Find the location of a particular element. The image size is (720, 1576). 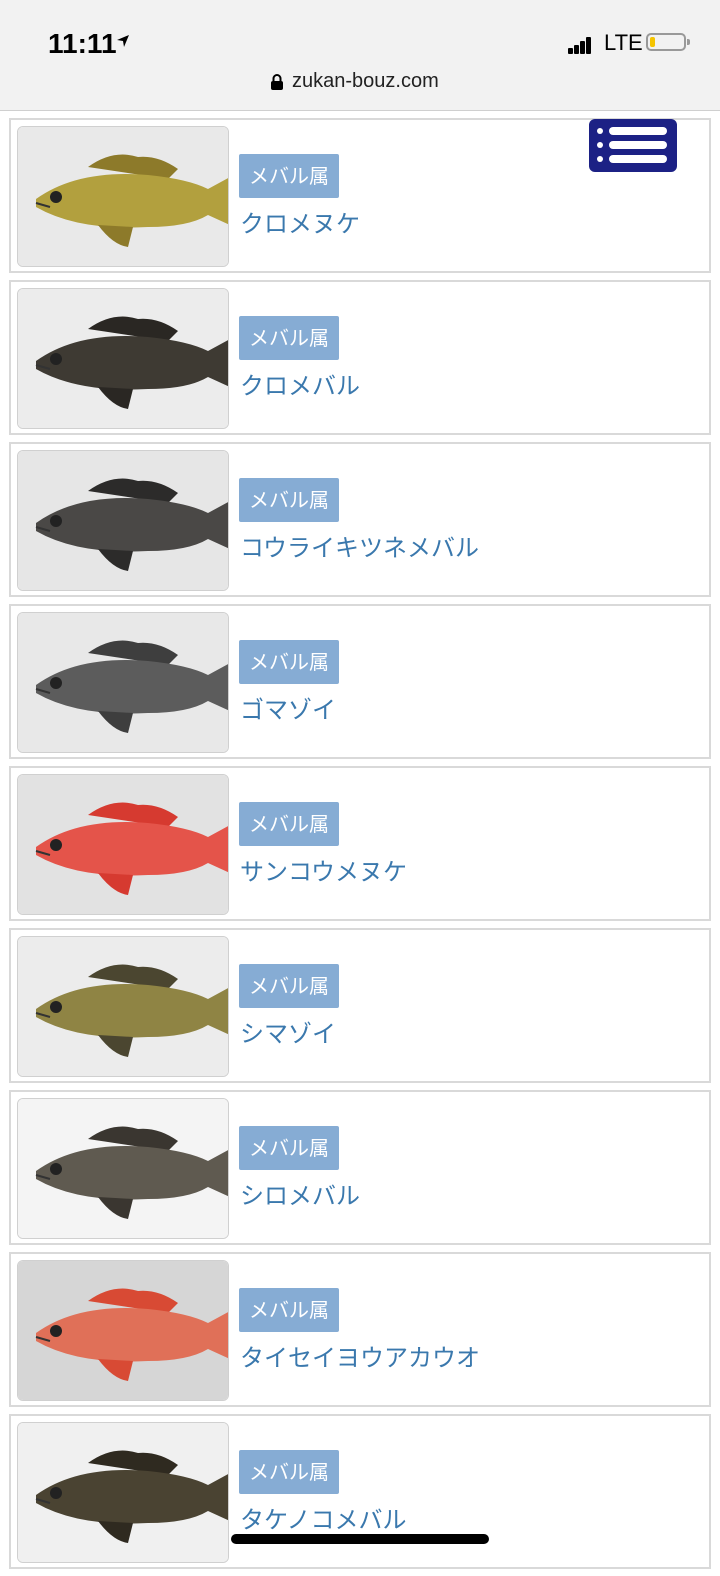

fish-name-link: クロメバル is located at coordinates (300, 383).